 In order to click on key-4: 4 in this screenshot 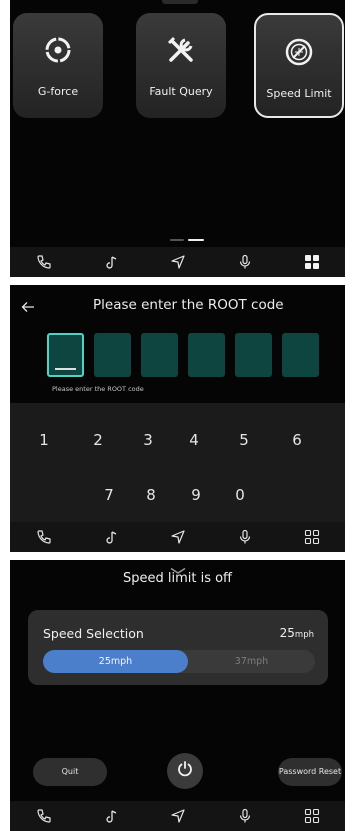, I will do `click(194, 440)`.